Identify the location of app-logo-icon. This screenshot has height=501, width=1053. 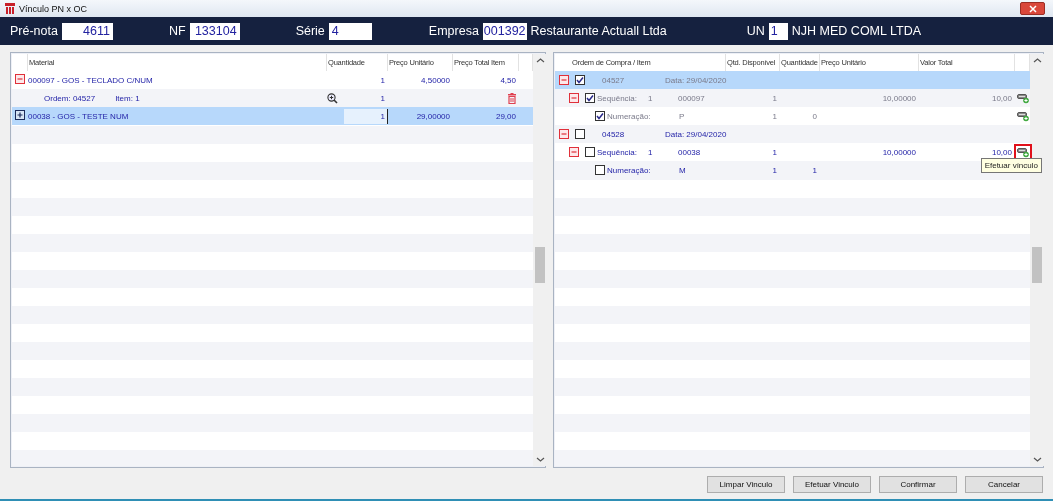
(10, 8).